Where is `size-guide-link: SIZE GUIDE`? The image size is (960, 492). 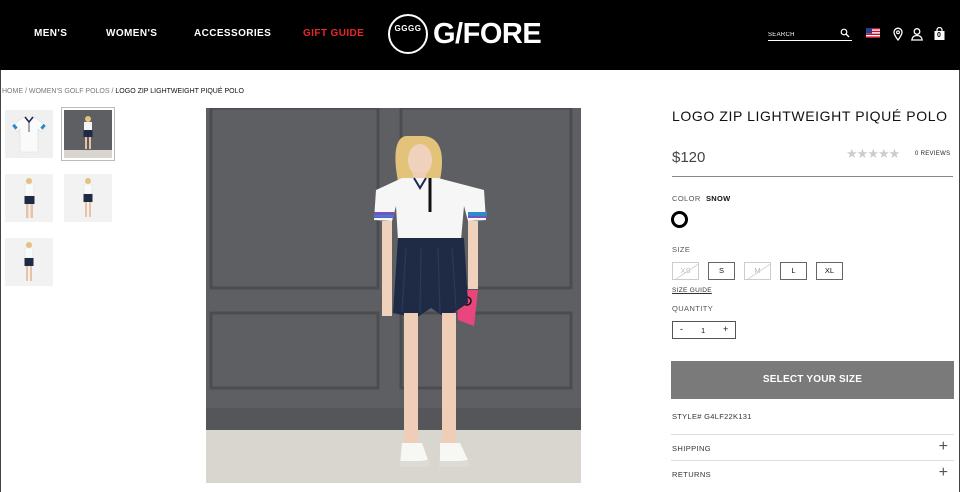 size-guide-link: SIZE GUIDE is located at coordinates (692, 290).